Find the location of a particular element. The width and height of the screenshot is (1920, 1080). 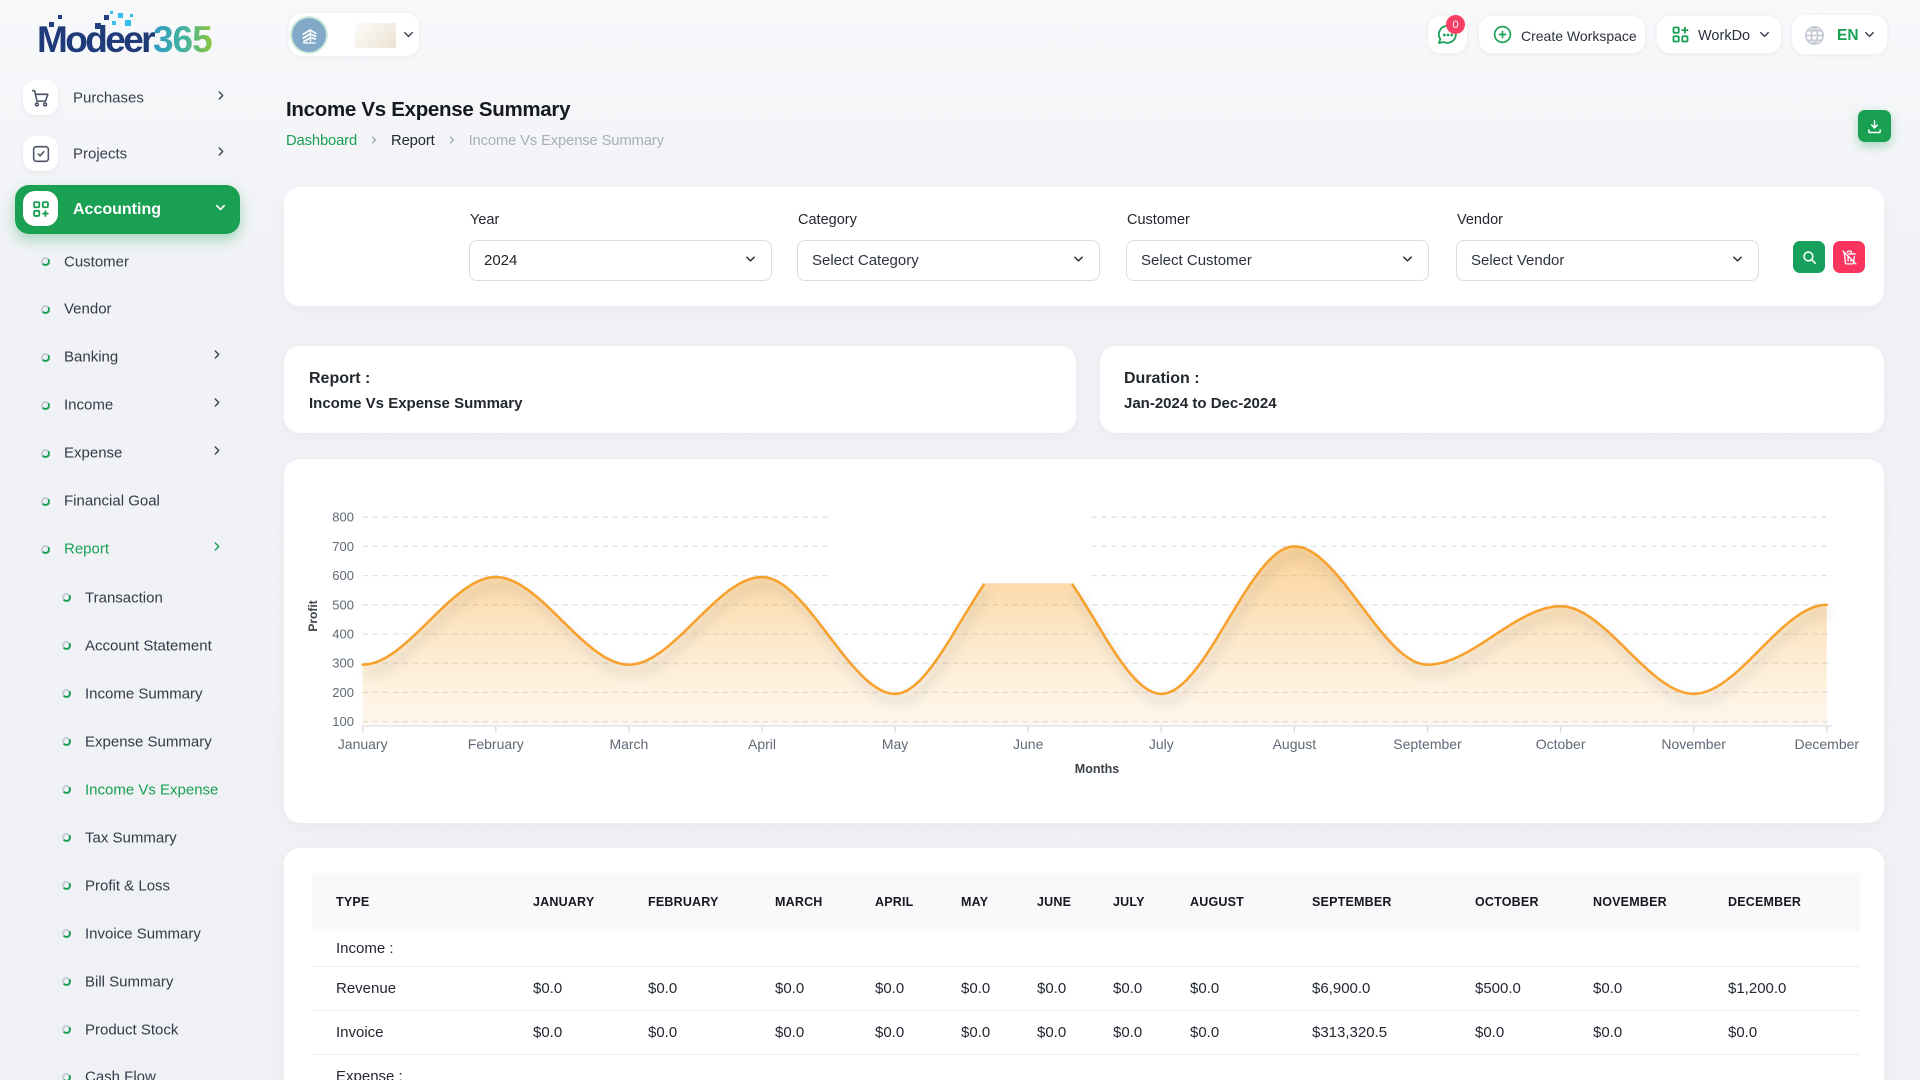

svg-text: February is located at coordinates (496, 744).